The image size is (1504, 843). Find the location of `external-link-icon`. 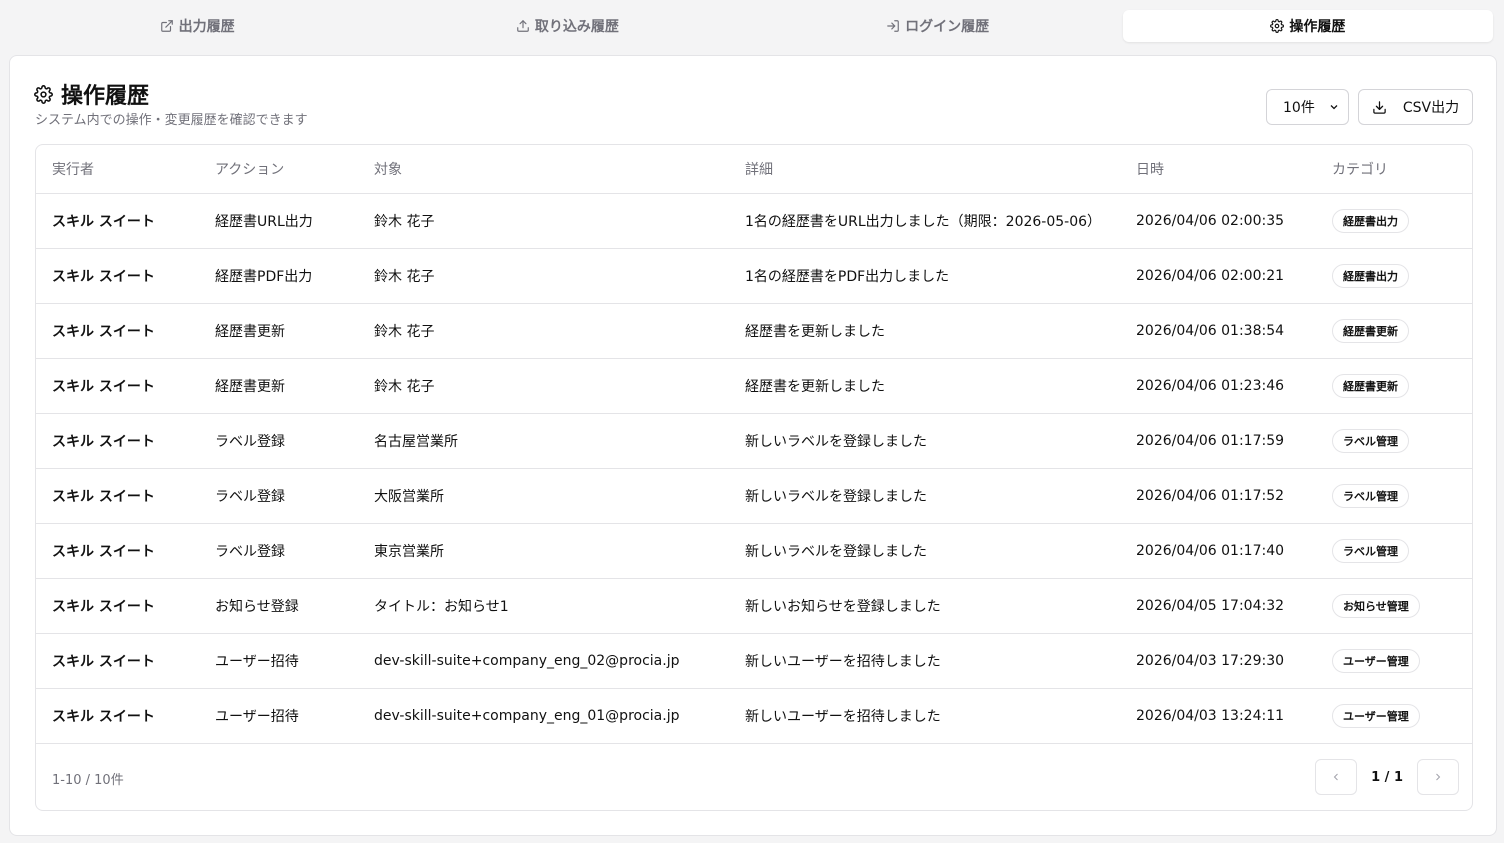

external-link-icon is located at coordinates (166, 26).